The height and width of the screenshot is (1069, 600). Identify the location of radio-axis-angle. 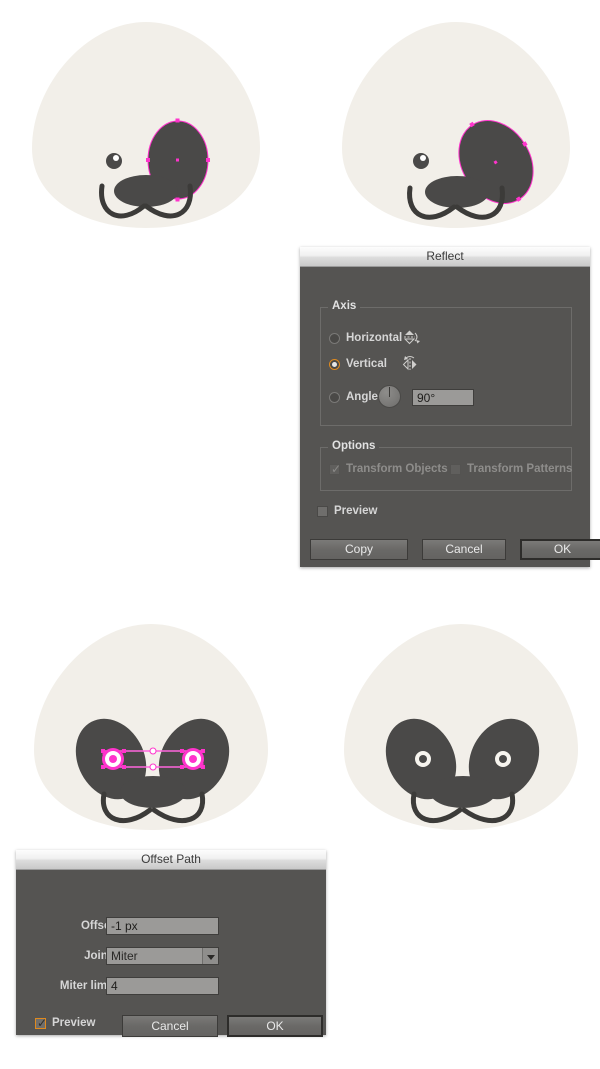
(334, 397).